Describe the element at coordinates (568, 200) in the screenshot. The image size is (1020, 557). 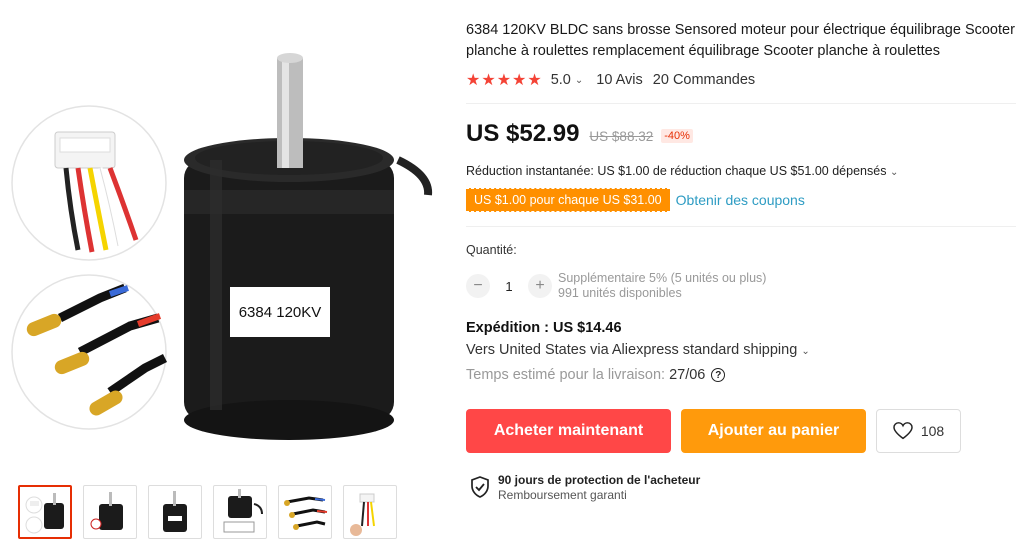
I see `coupon-tag: US $1.00 pour chaque US $31.00` at that location.